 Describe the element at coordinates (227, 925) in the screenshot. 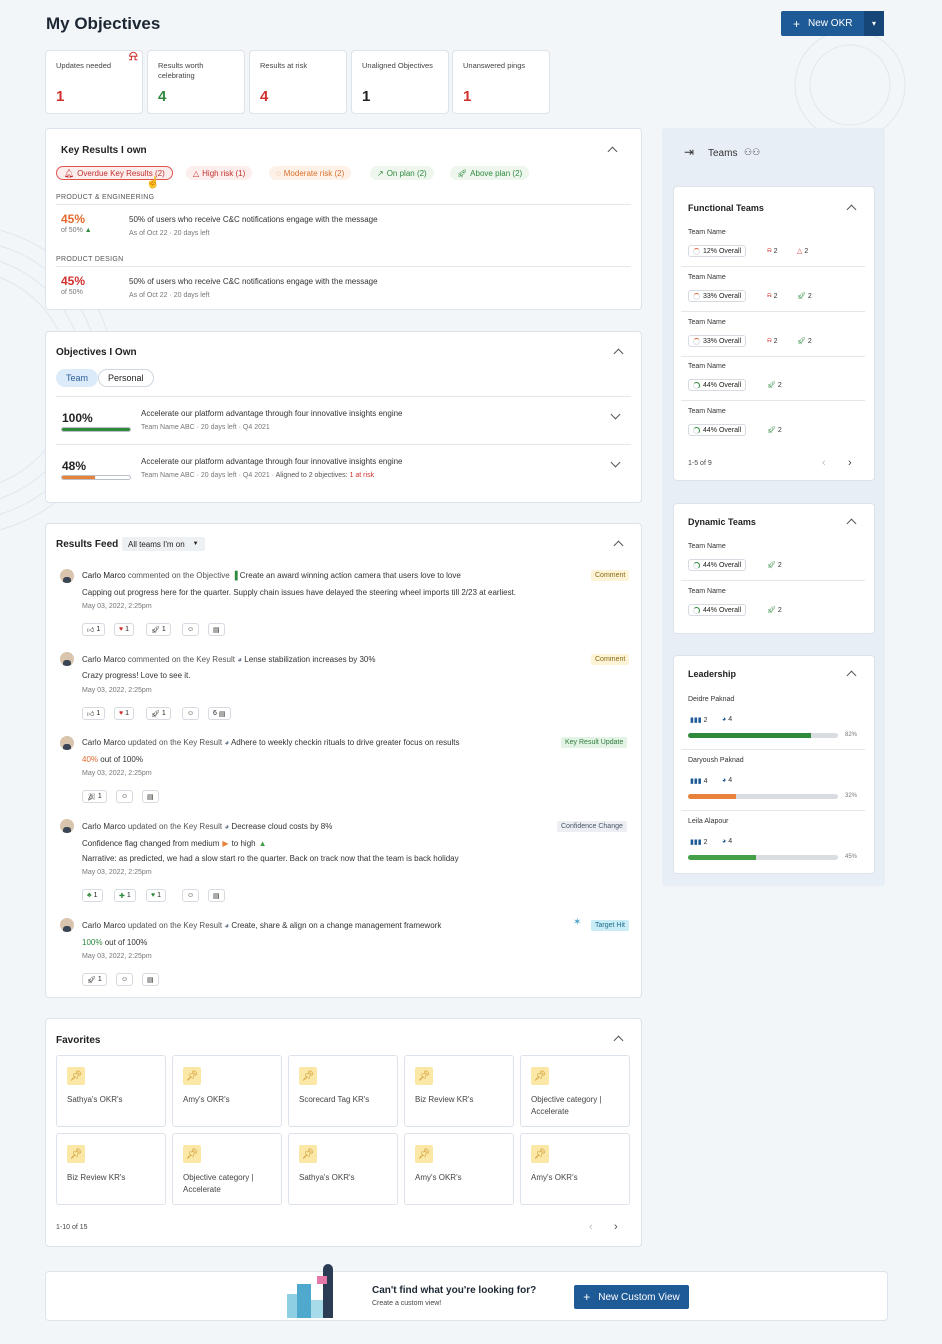

I see `key-result-icon: ◕` at that location.